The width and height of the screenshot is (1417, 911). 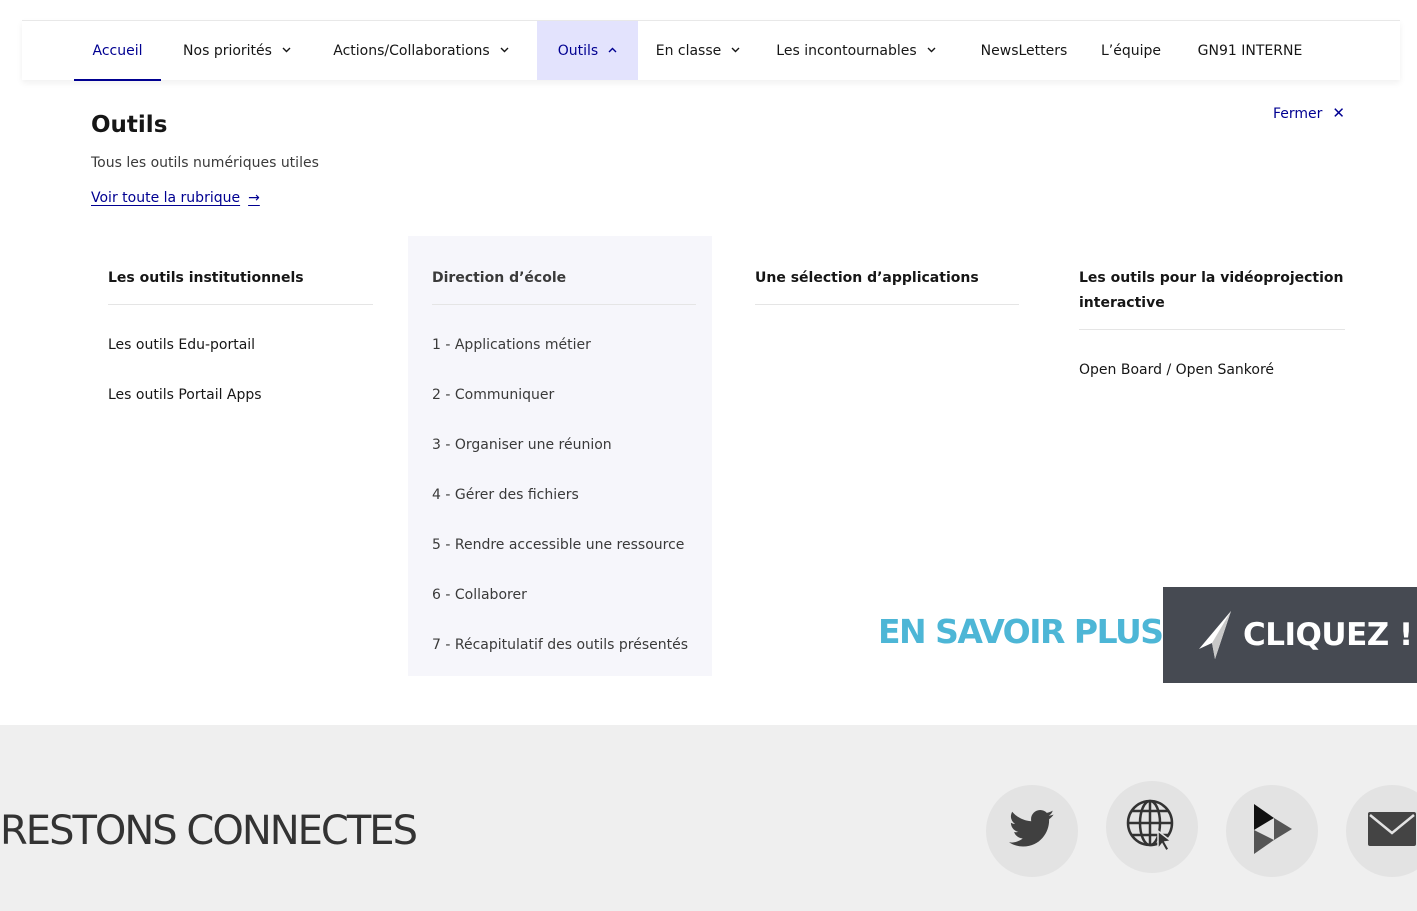 I want to click on close-button: Fermer ✕, so click(x=1309, y=113).